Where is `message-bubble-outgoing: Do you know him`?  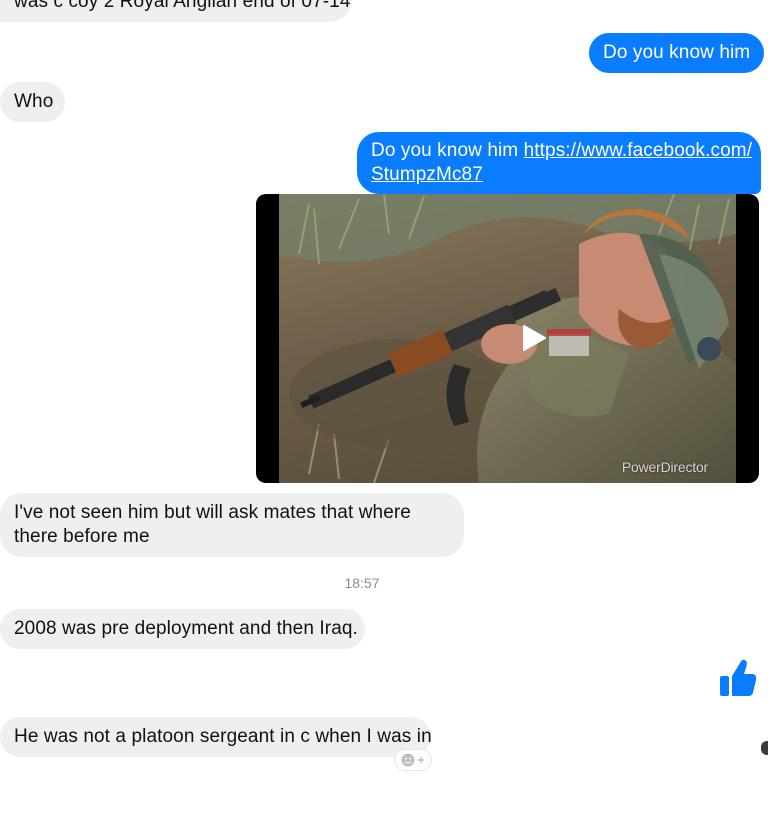
message-bubble-outgoing: Do you know him is located at coordinates (677, 53).